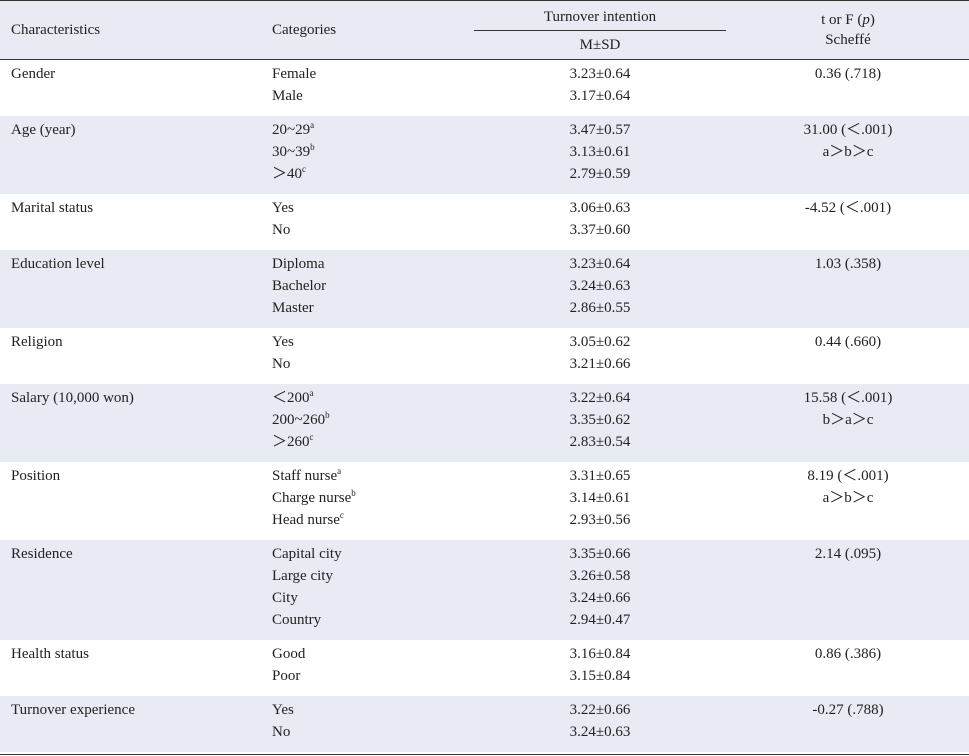 Image resolution: width=969 pixels, height=756 pixels. I want to click on test-statistics: 0.36 (.718), so click(848, 74).